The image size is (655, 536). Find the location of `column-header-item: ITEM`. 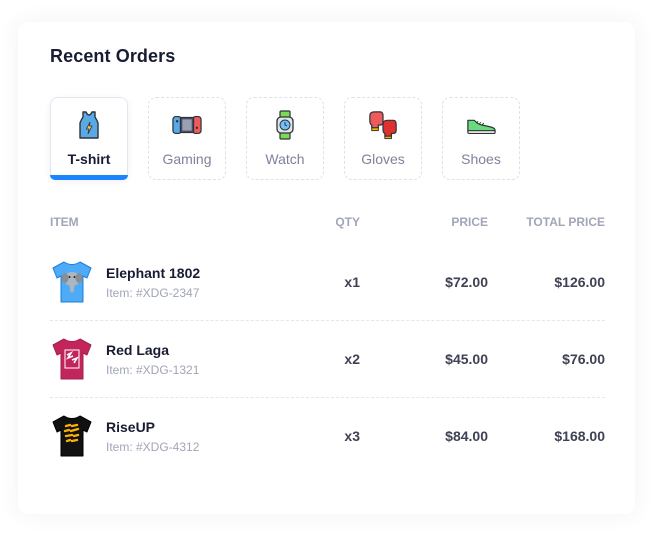

column-header-item: ITEM is located at coordinates (64, 222).